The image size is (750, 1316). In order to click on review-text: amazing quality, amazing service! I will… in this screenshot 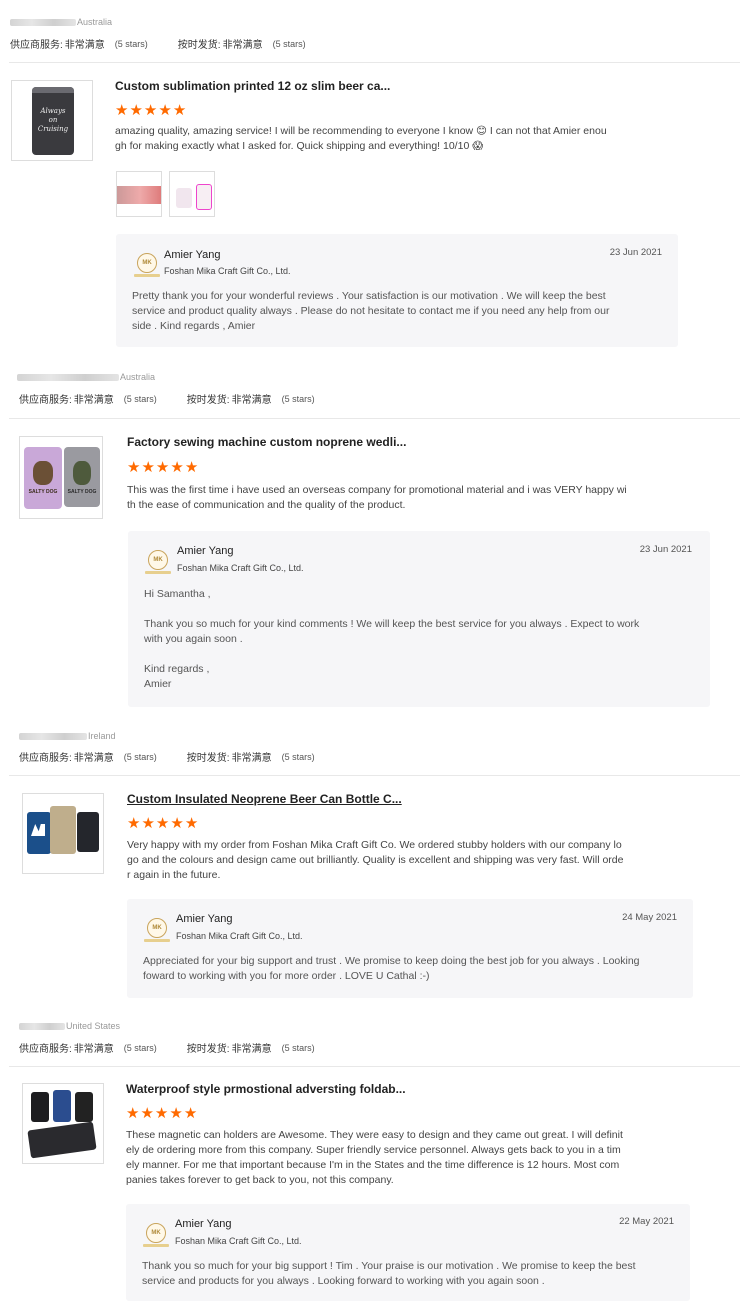, I will do `click(361, 138)`.